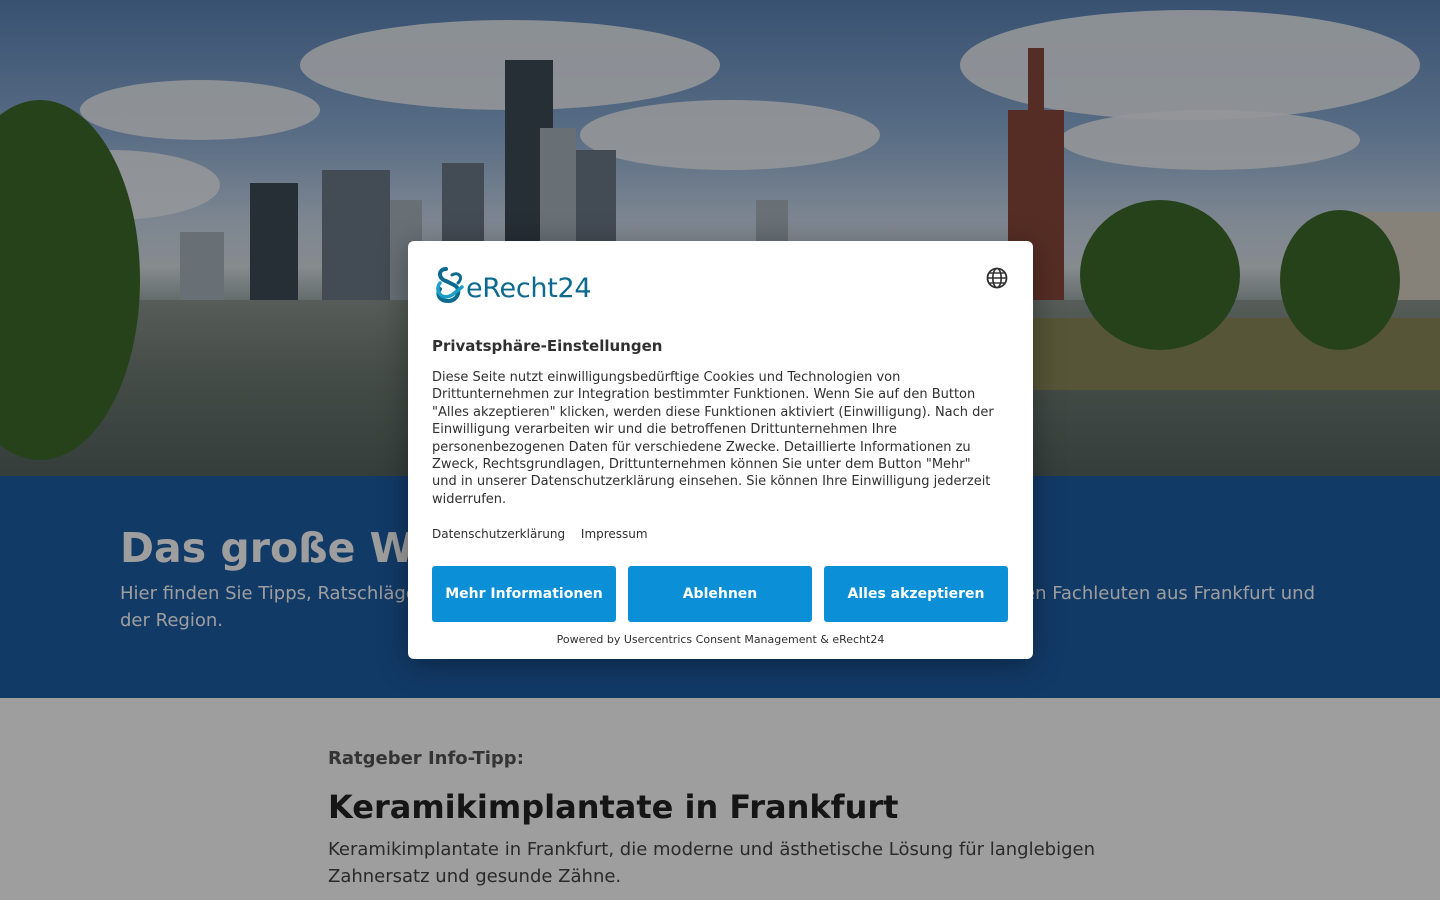 The height and width of the screenshot is (900, 1440). What do you see at coordinates (720, 594) in the screenshot?
I see `decline-button: Ablehnen` at bounding box center [720, 594].